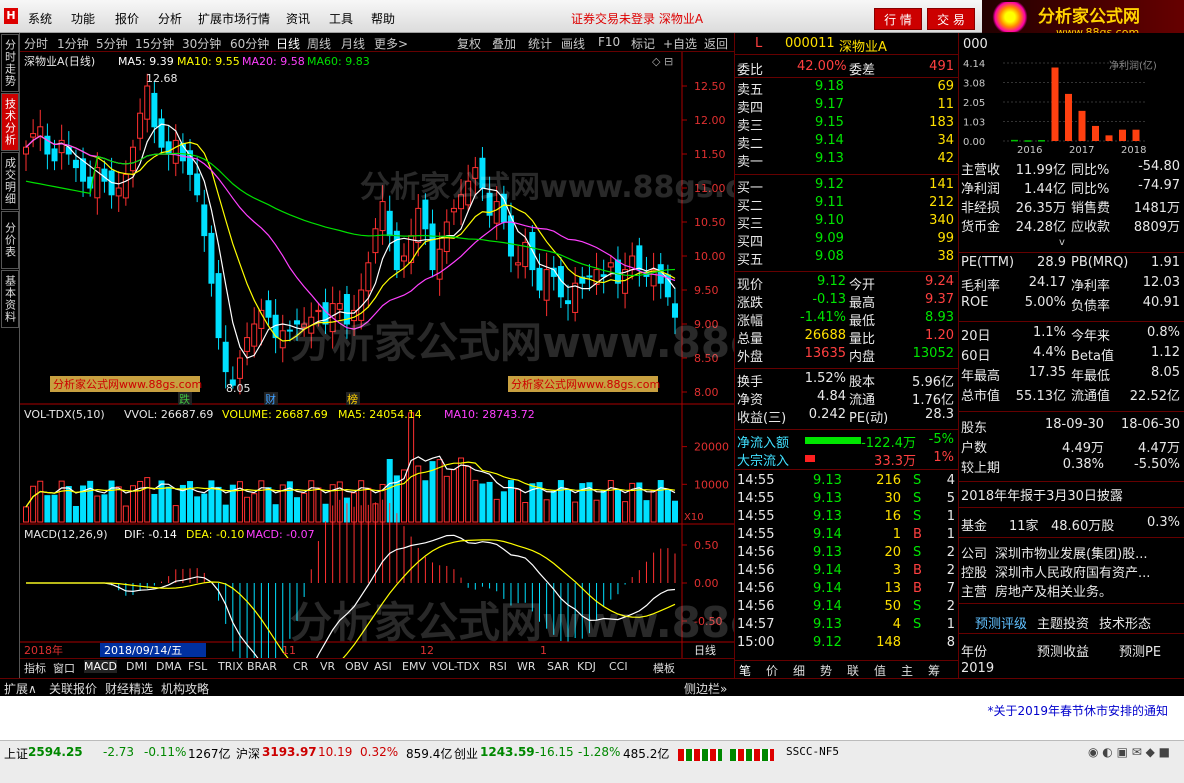 Image resolution: width=1184 pixels, height=783 pixels. Describe the element at coordinates (974, 123) in the screenshot. I see `fund-y-tick: 1.03` at that location.